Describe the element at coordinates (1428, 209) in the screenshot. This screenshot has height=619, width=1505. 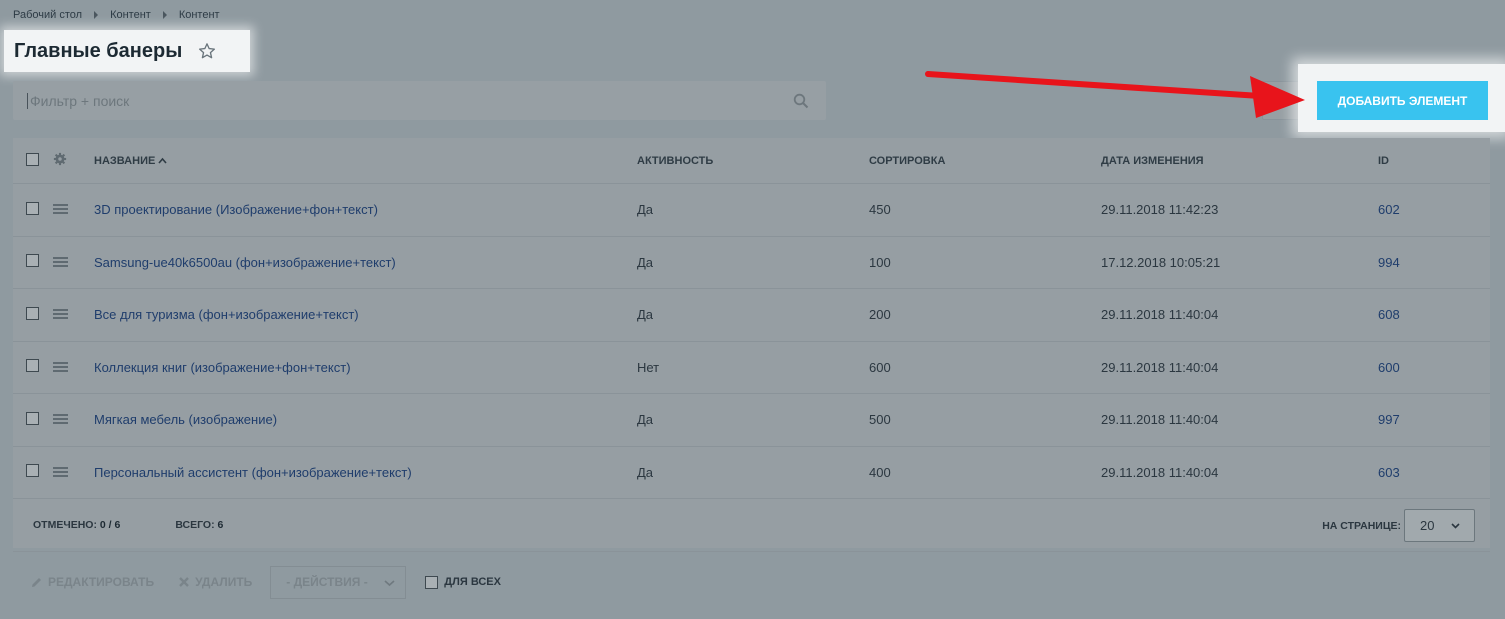
I see `row-id-link: 602` at that location.